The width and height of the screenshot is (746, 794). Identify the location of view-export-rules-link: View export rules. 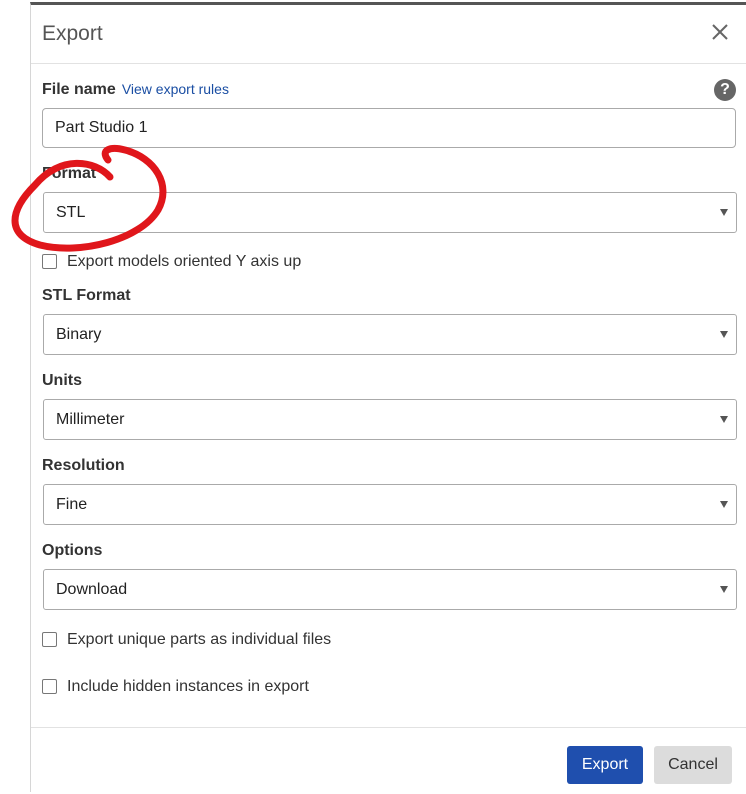
(175, 89).